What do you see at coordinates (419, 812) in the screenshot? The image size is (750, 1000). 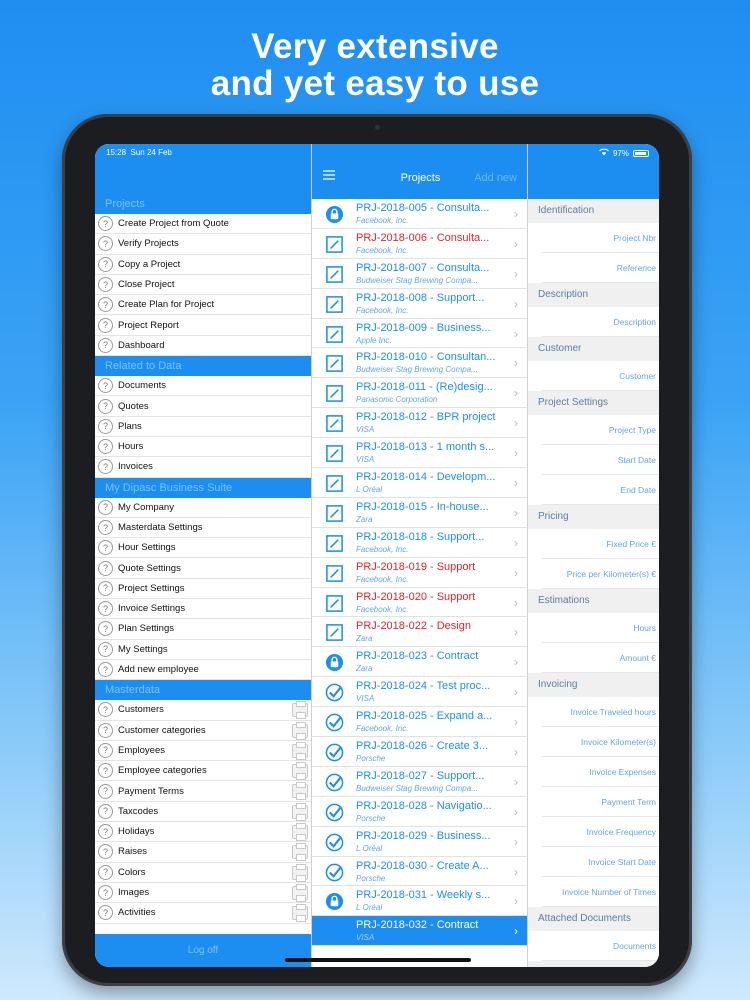 I see `project-row: PRJ-2018-028 - Navigatio... Porsche ›` at bounding box center [419, 812].